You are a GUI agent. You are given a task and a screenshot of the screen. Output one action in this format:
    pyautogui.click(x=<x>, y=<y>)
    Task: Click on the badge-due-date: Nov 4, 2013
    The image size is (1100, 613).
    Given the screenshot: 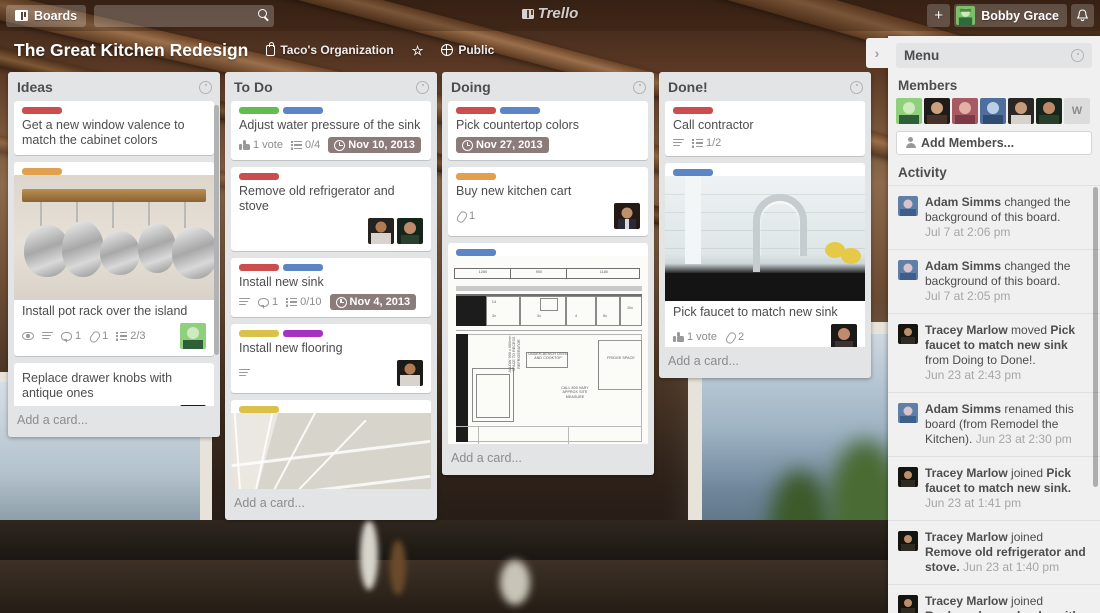 What is the action you would take?
    pyautogui.click(x=373, y=302)
    